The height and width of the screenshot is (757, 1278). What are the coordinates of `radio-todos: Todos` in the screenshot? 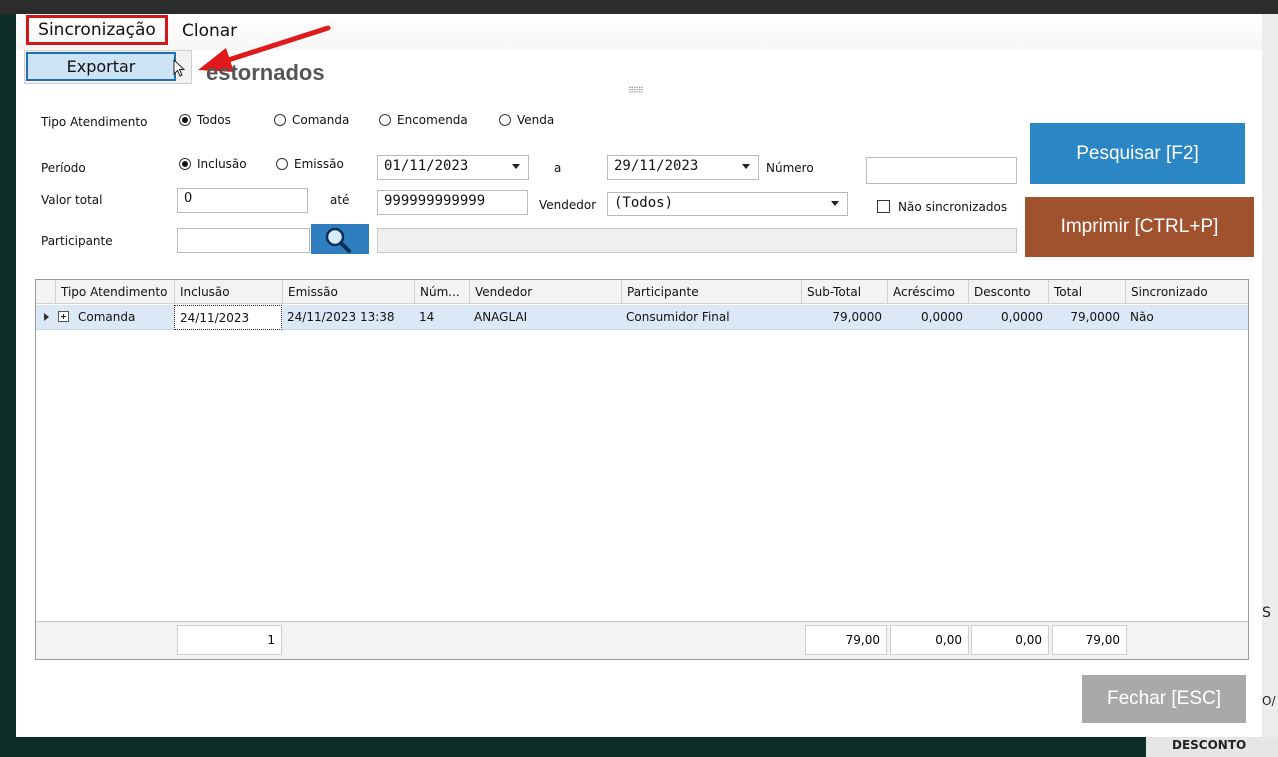 It's located at (205, 120).